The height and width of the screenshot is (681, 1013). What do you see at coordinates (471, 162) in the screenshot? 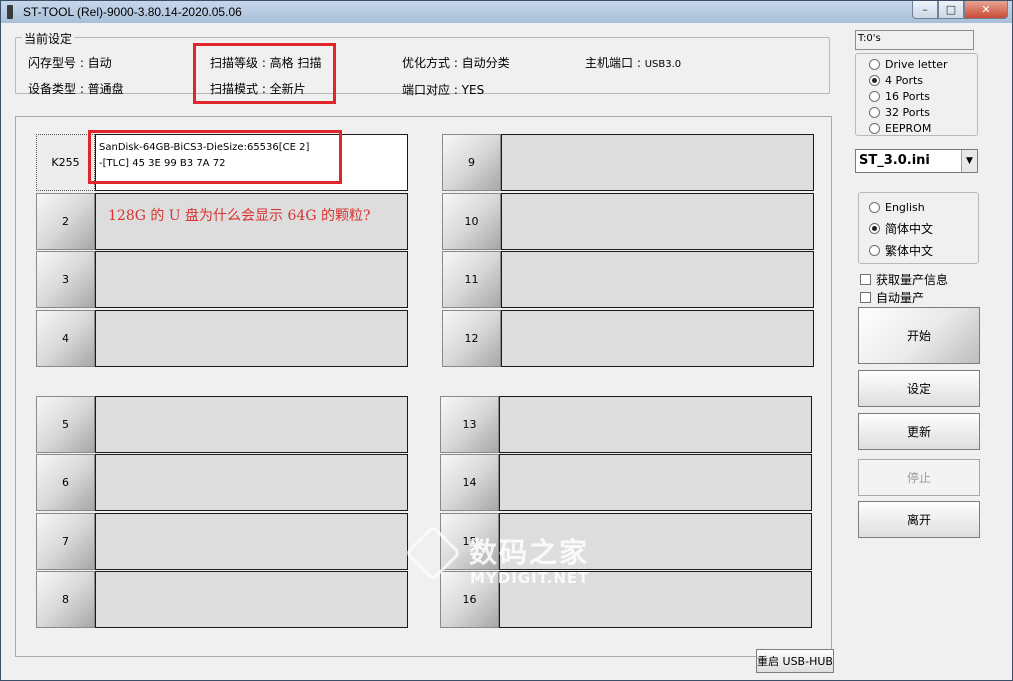
I see `port-button-9: 9` at bounding box center [471, 162].